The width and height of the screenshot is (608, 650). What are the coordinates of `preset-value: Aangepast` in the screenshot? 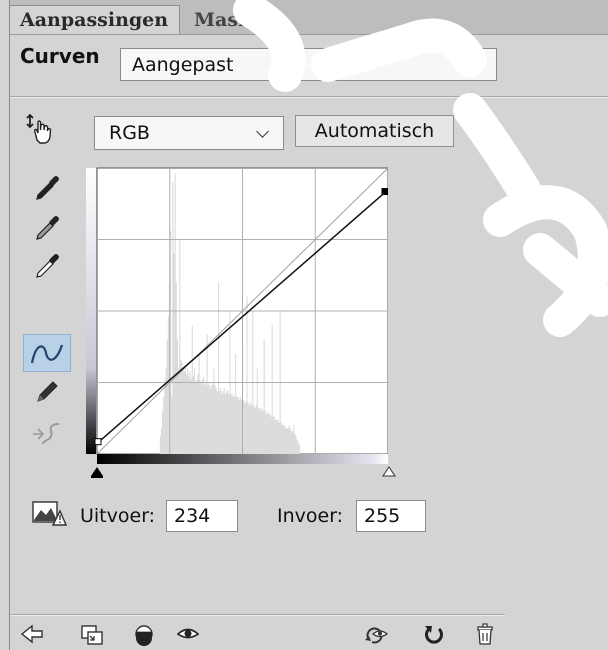 It's located at (183, 64).